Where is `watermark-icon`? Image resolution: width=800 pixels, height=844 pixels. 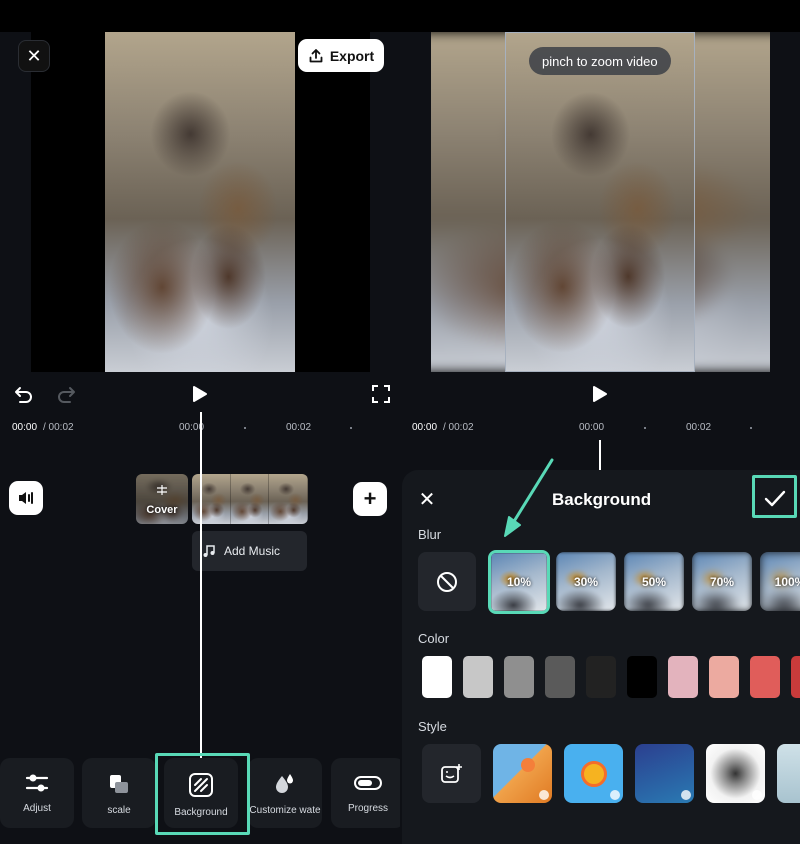
watermark-icon is located at coordinates (284, 783).